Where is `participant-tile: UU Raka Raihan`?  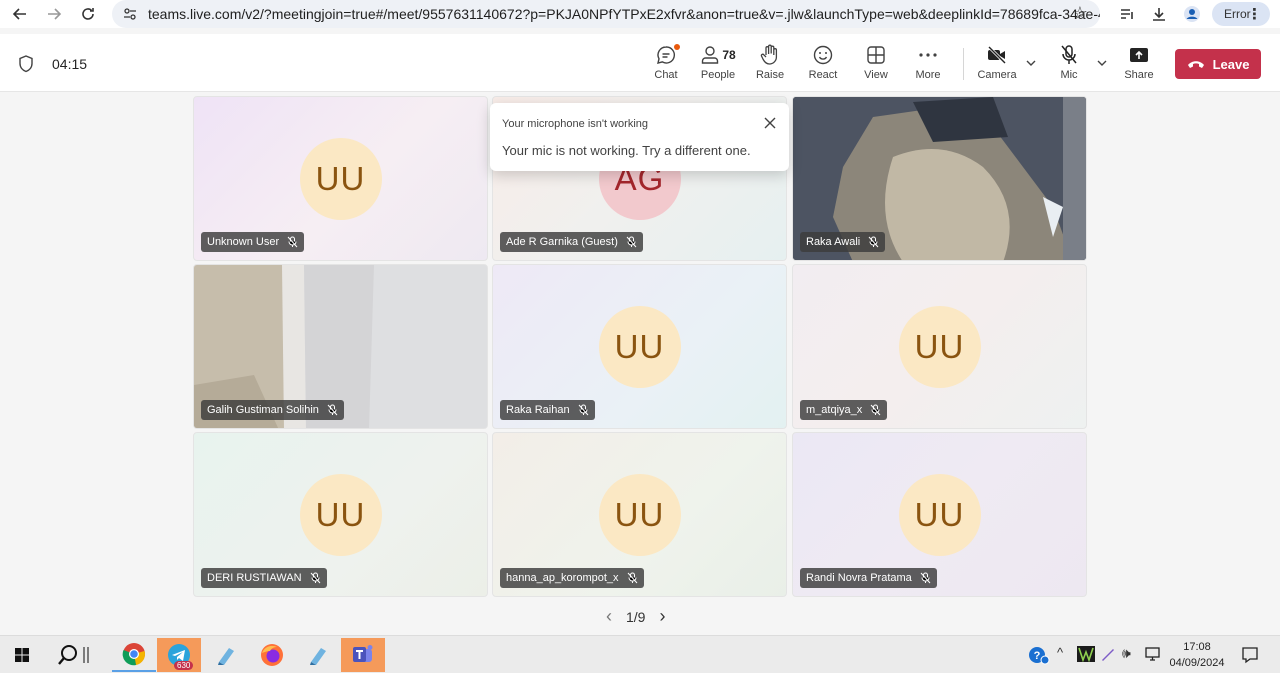
participant-tile: UU Raka Raihan is located at coordinates (639, 346).